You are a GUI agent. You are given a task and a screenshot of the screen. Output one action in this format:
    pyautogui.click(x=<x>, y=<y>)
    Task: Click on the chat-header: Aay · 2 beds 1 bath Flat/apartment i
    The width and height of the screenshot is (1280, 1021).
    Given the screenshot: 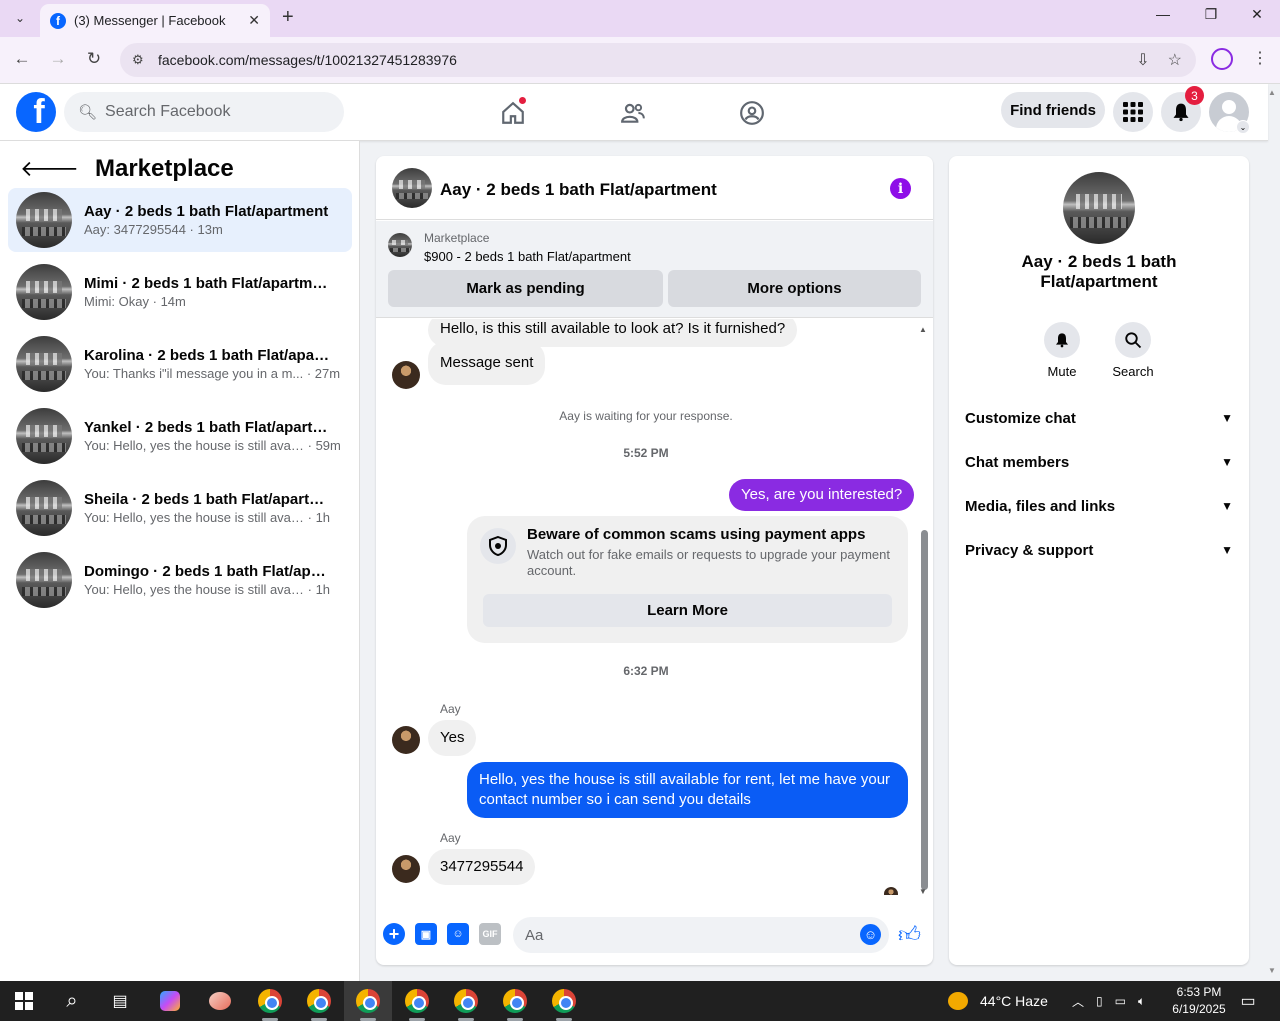 What is the action you would take?
    pyautogui.click(x=654, y=188)
    